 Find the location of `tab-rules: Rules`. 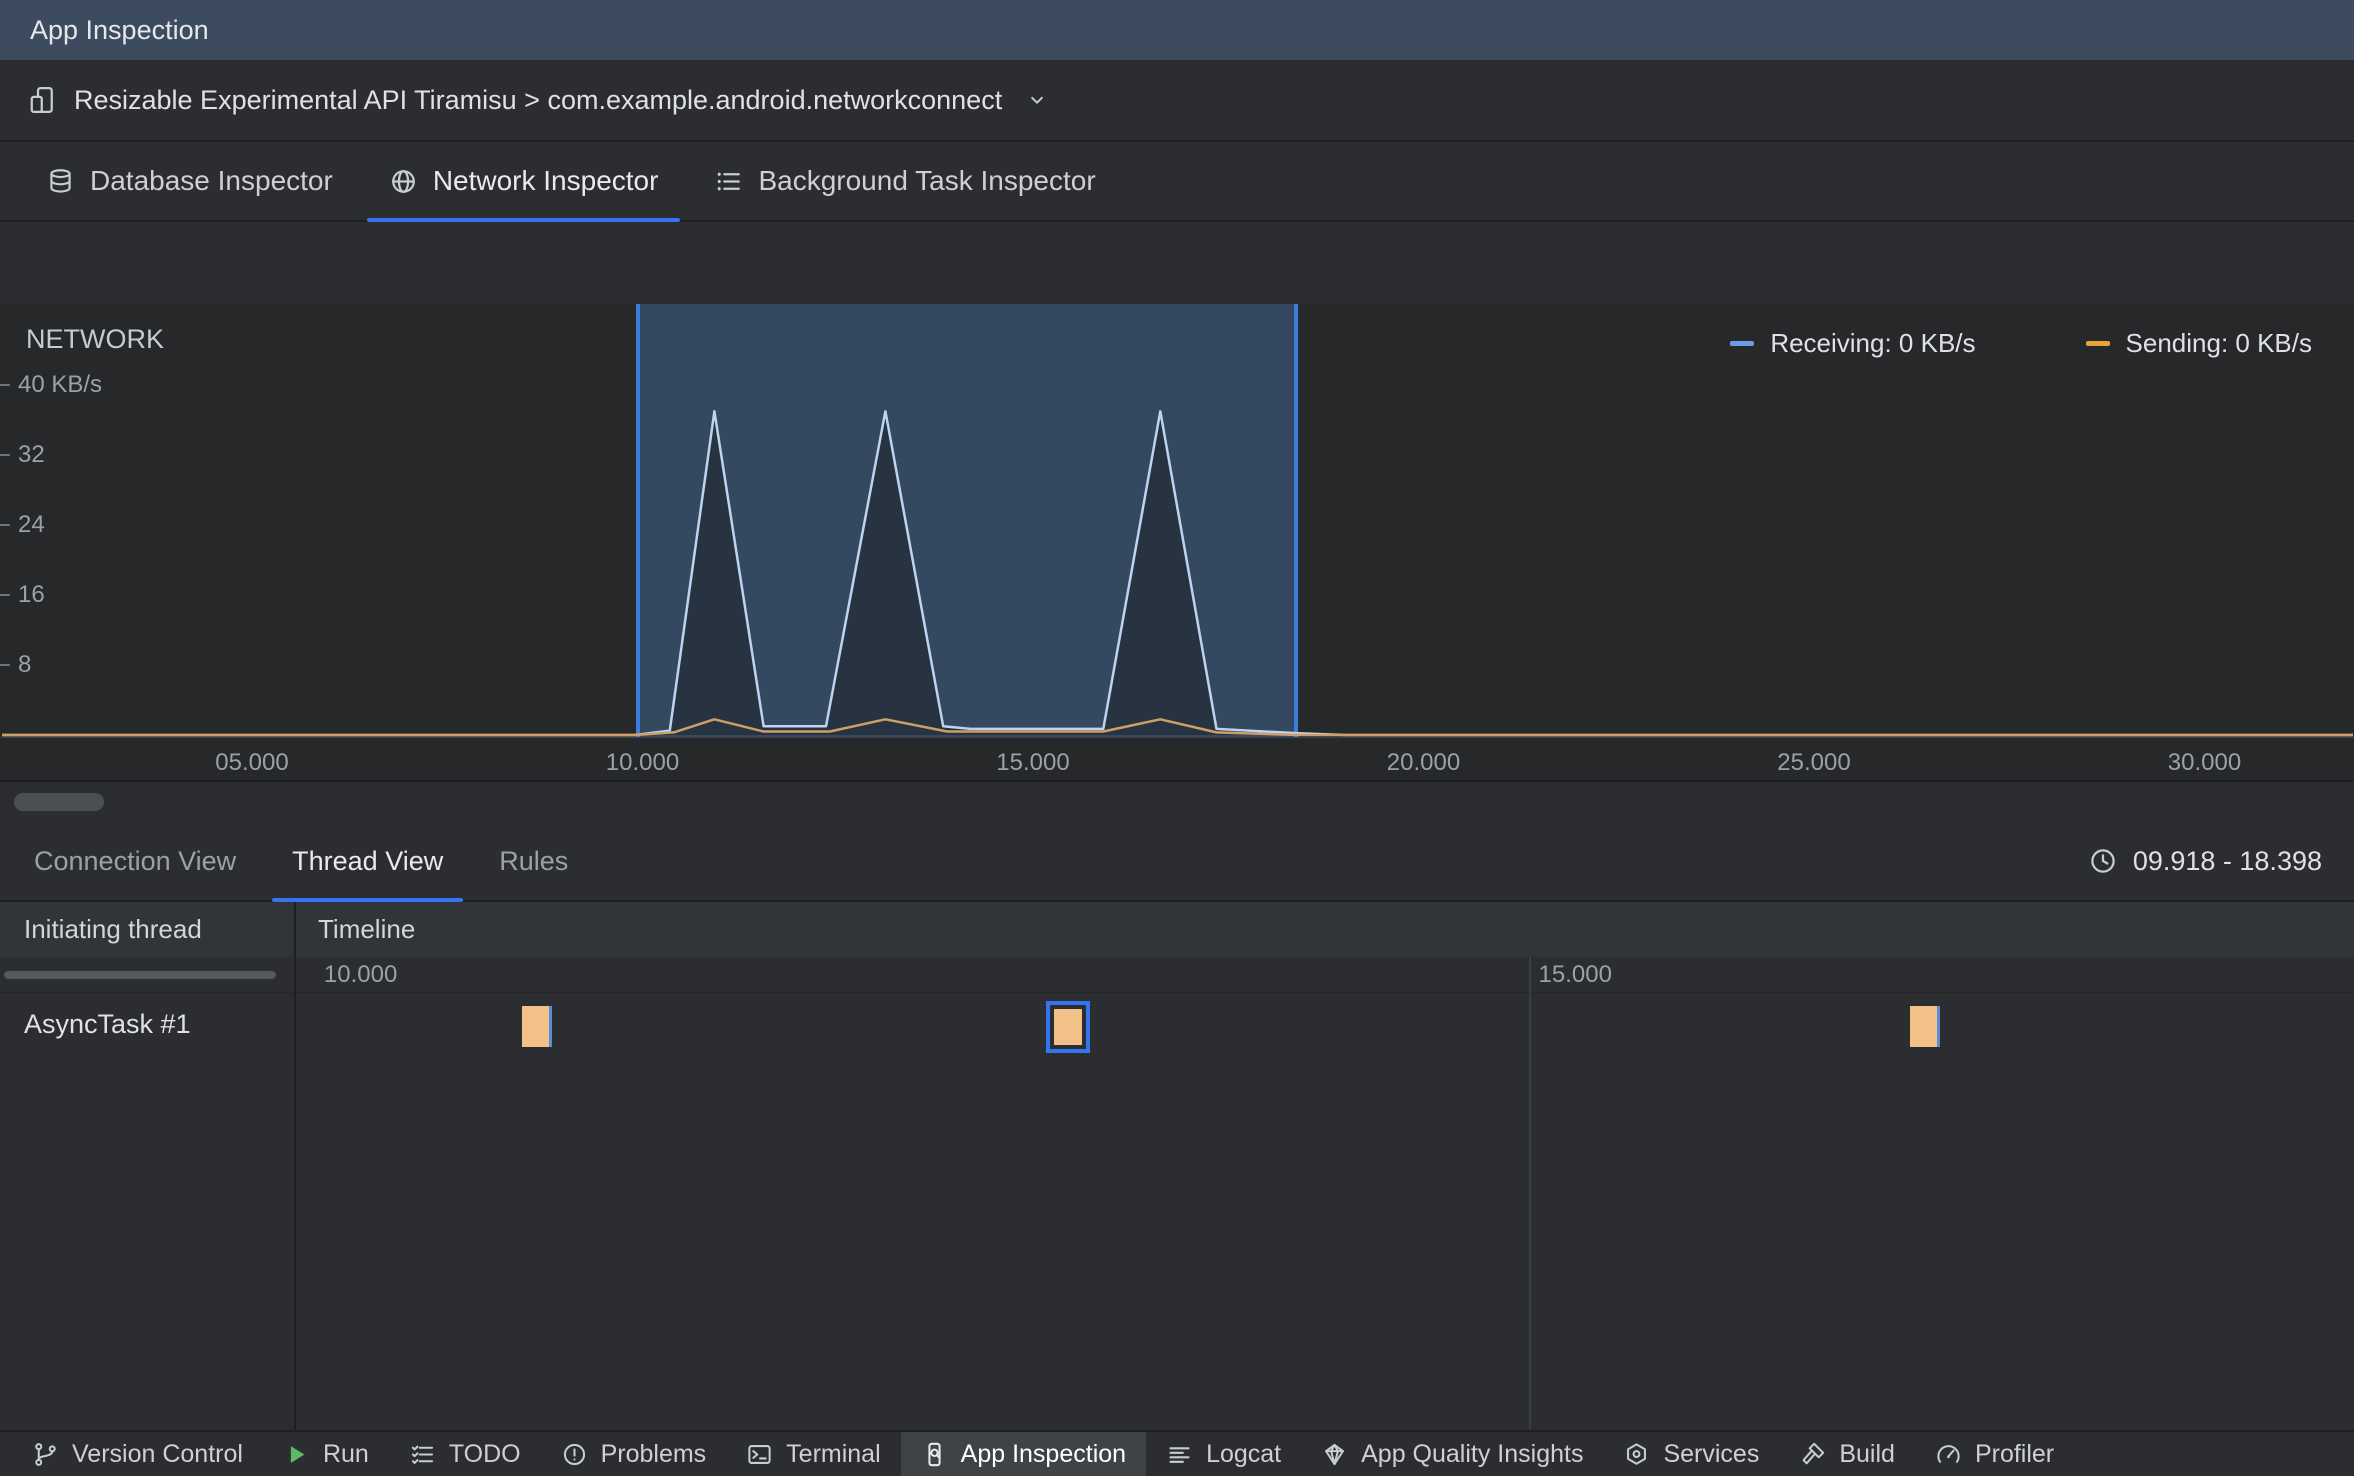

tab-rules: Rules is located at coordinates (533, 861).